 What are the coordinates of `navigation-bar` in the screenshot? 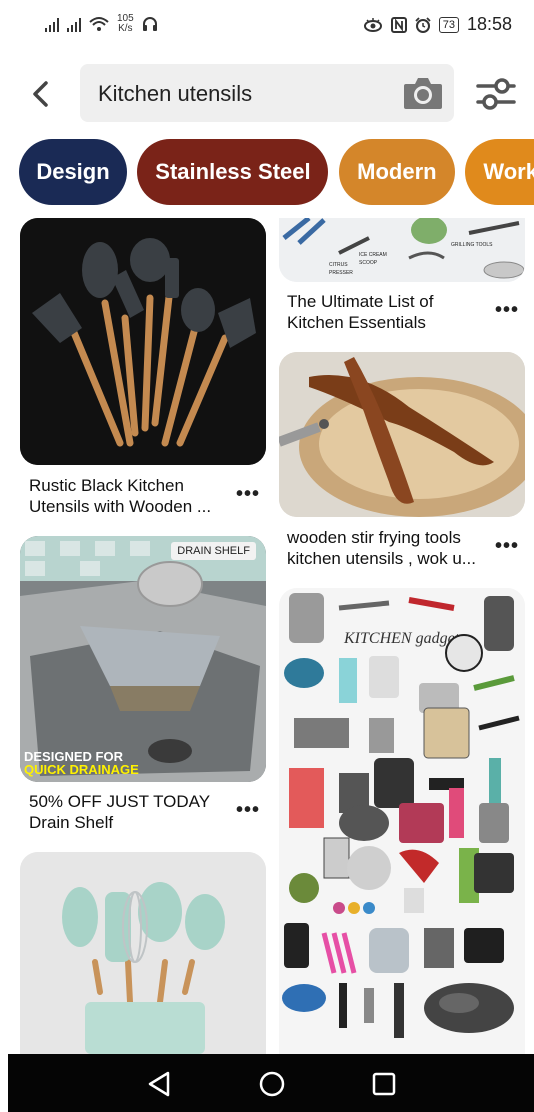 It's located at (271, 1083).